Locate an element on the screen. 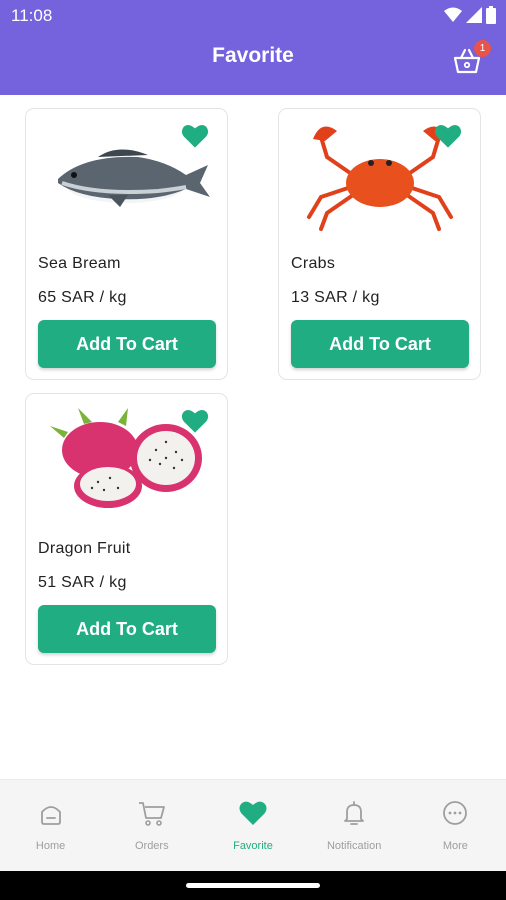 The height and width of the screenshot is (900, 506). signal-icon is located at coordinates (474, 15).